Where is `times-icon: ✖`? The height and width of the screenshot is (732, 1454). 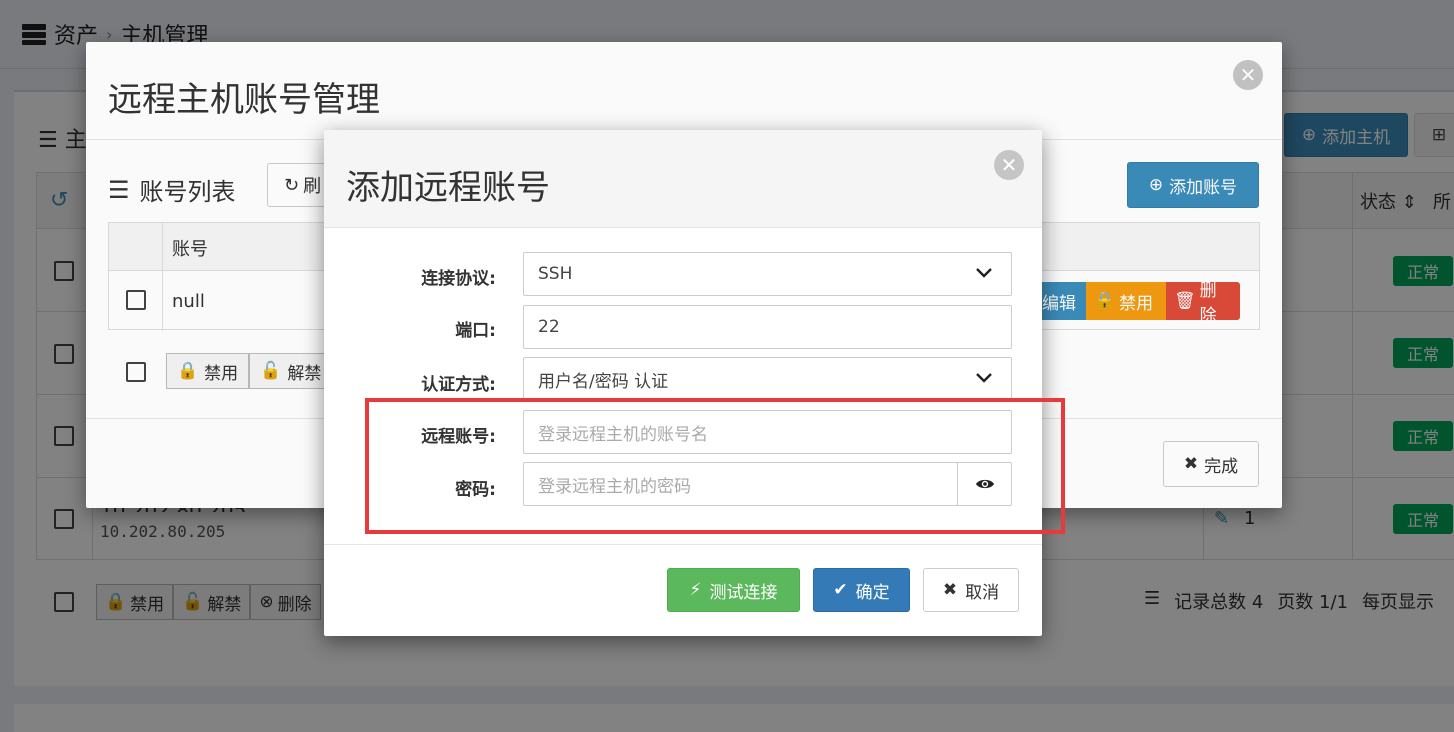 times-icon: ✖ is located at coordinates (950, 590).